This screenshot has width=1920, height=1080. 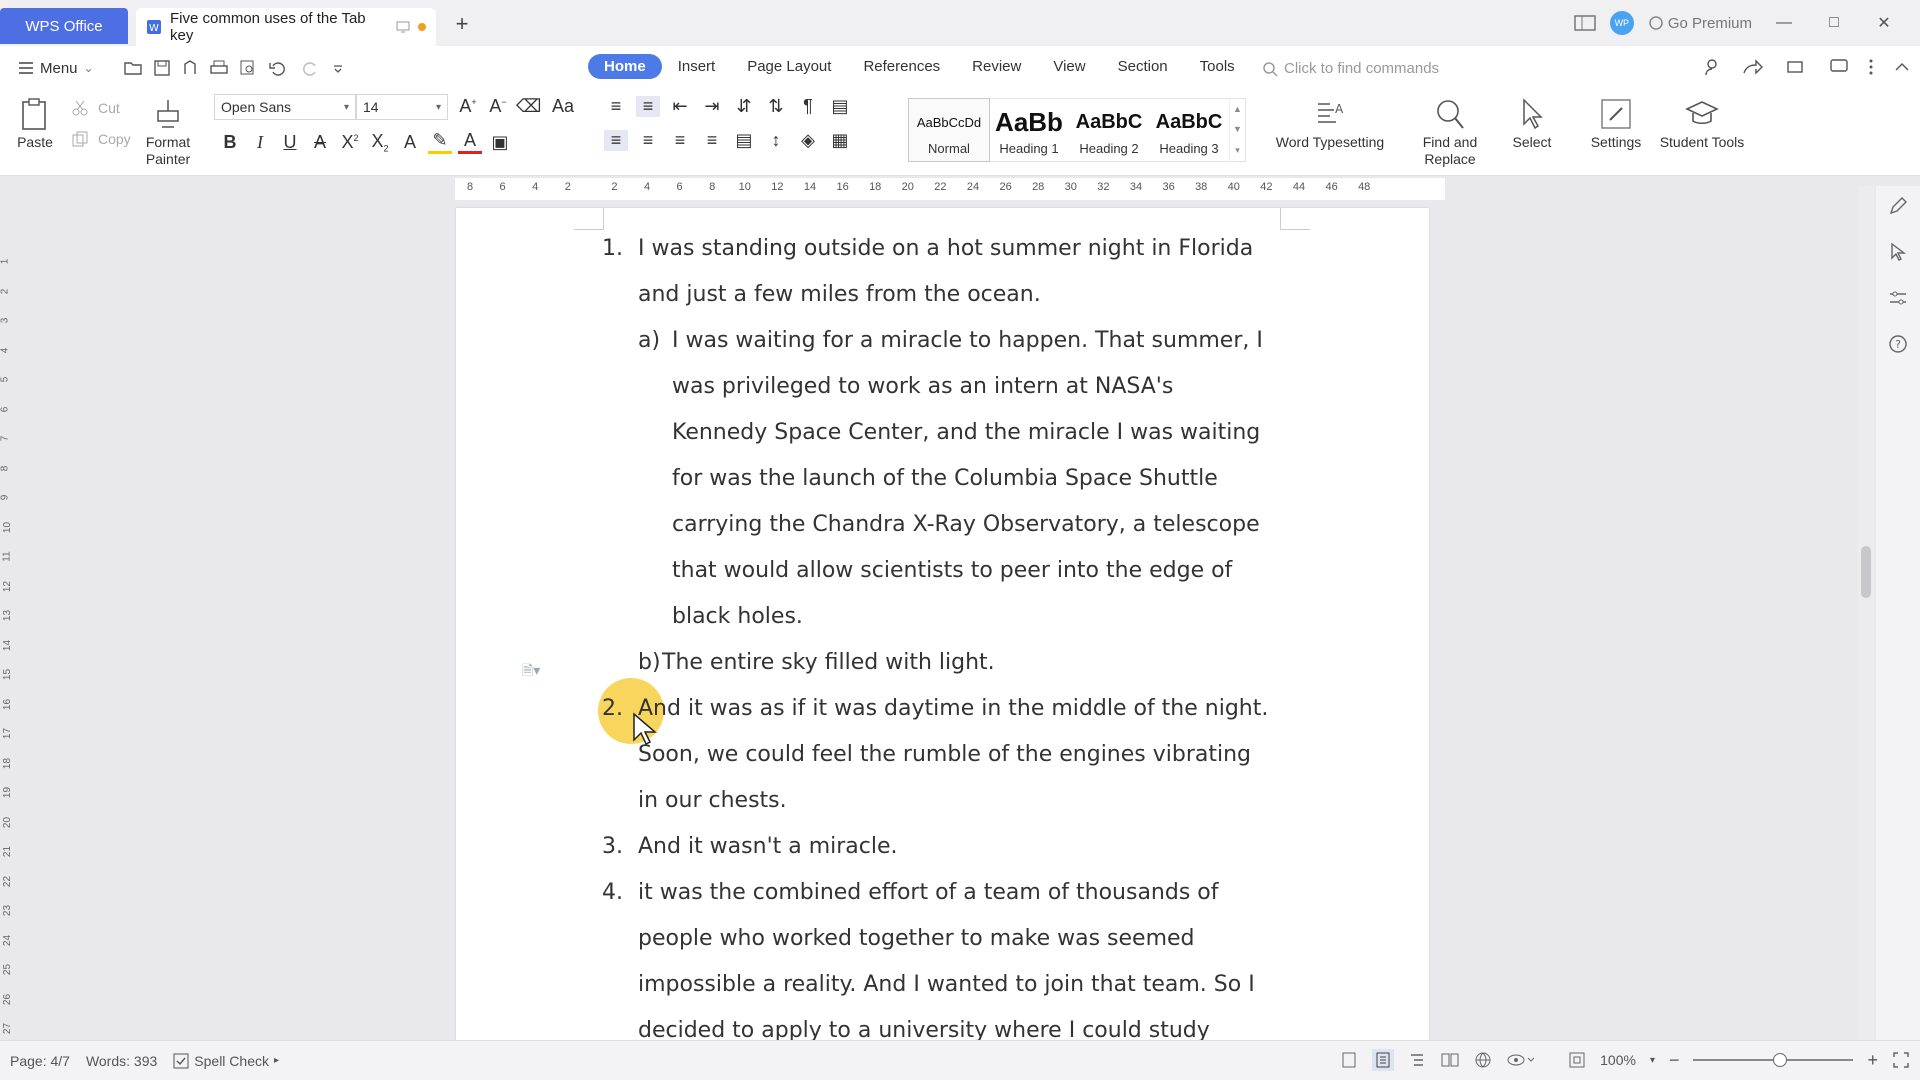 What do you see at coordinates (1450, 1060) in the screenshot?
I see `reading-view-icon` at bounding box center [1450, 1060].